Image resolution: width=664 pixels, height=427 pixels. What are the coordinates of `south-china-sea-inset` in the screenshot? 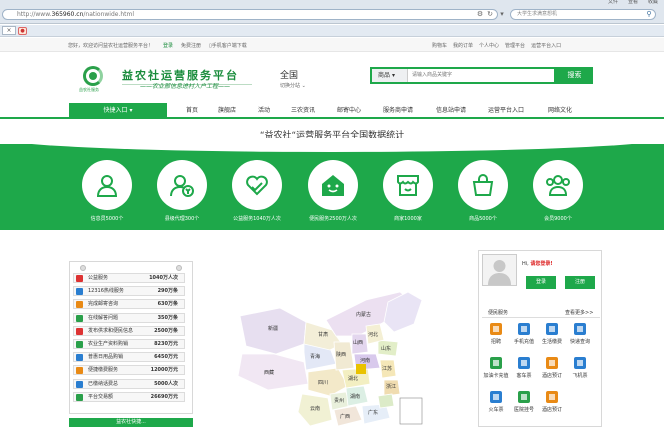 It's located at (411, 411).